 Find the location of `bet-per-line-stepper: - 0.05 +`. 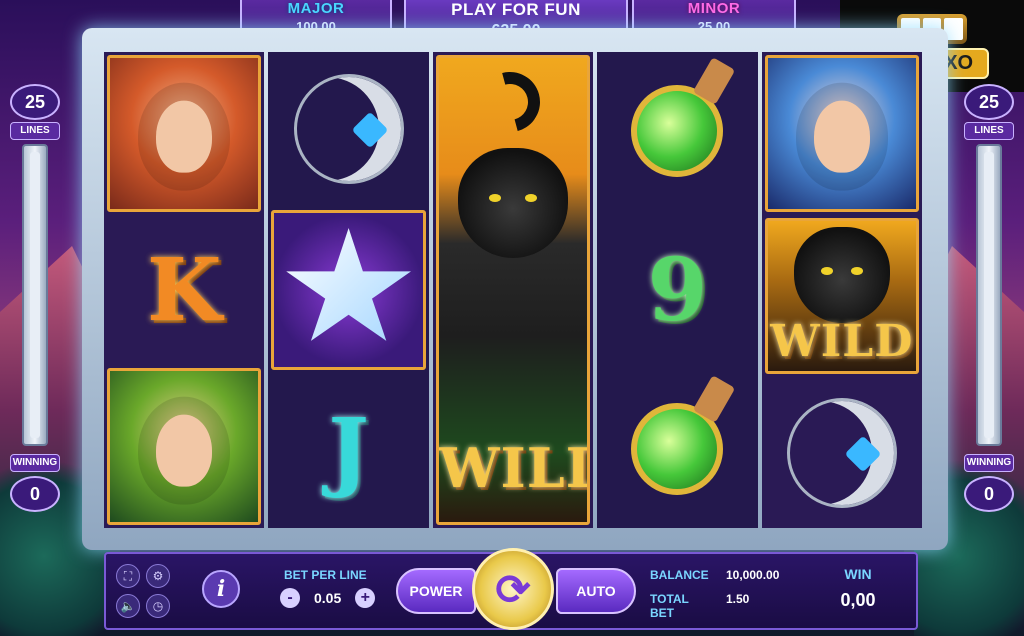

bet-per-line-stepper: - 0.05 + is located at coordinates (328, 598).